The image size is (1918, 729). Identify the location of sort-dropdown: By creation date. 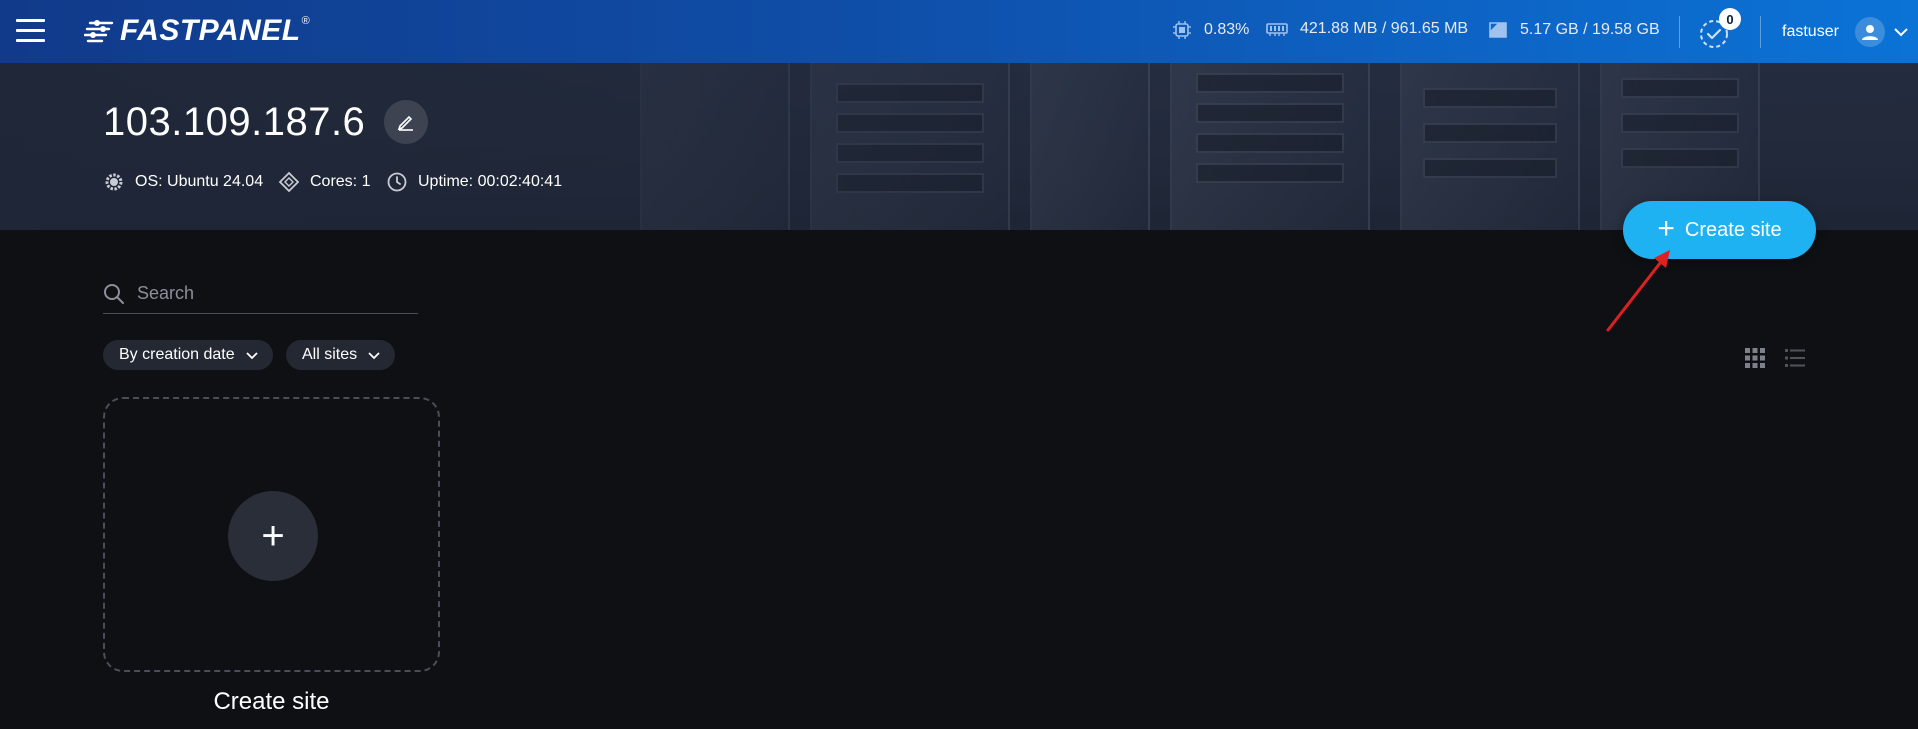
(188, 355).